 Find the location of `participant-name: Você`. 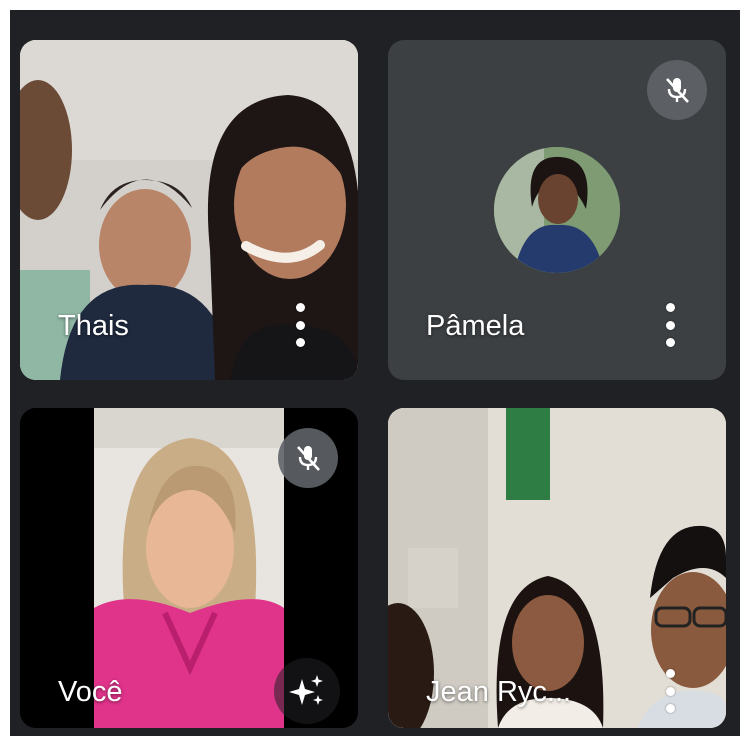

participant-name: Você is located at coordinates (90, 692).